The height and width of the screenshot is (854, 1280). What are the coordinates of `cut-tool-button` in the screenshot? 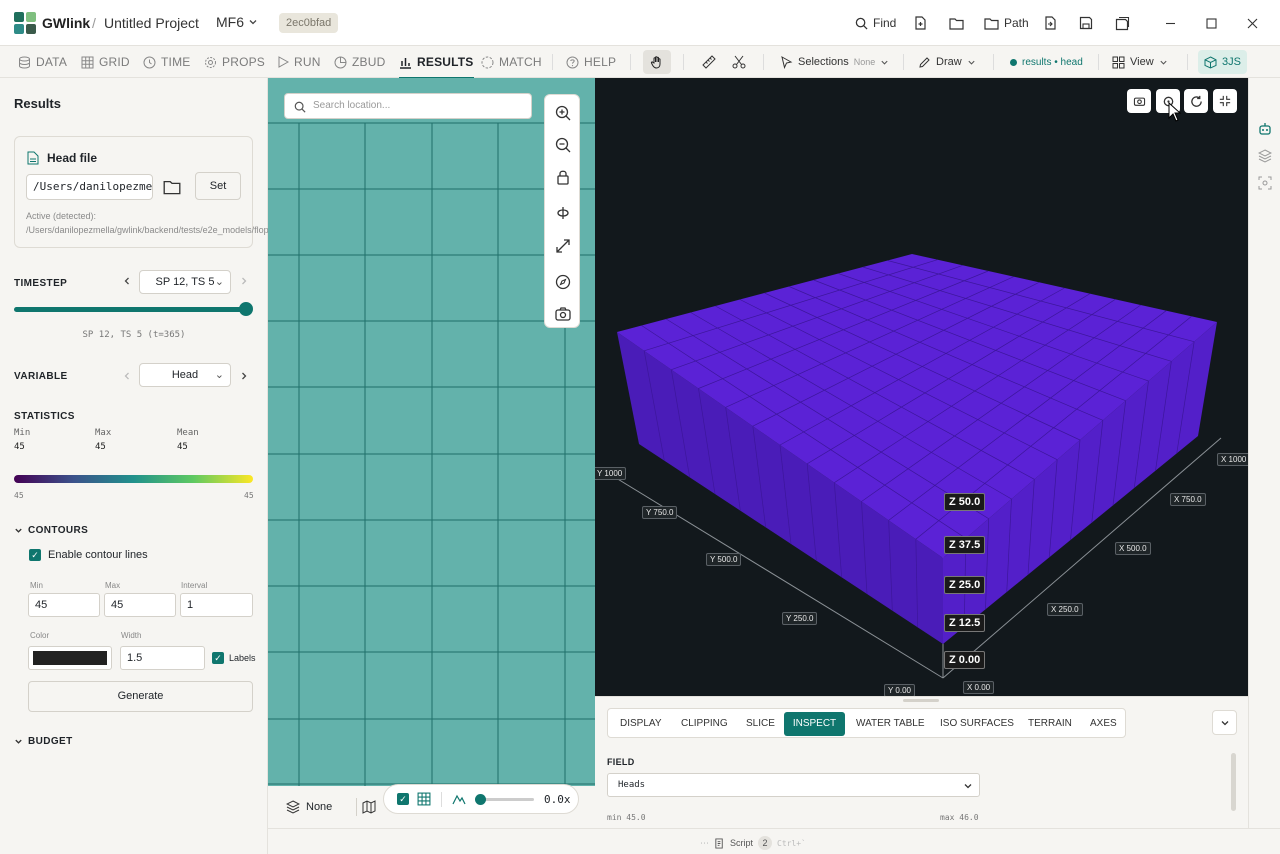 It's located at (739, 62).